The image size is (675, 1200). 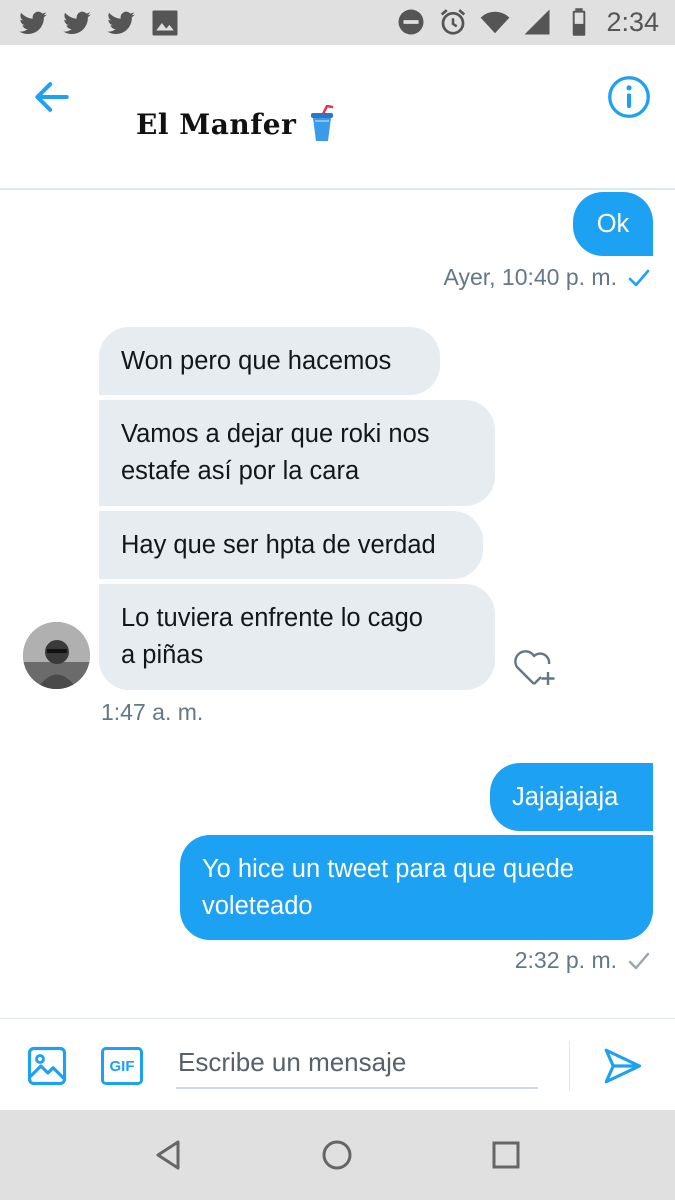 What do you see at coordinates (569, 1066) in the screenshot?
I see `composer-divider` at bounding box center [569, 1066].